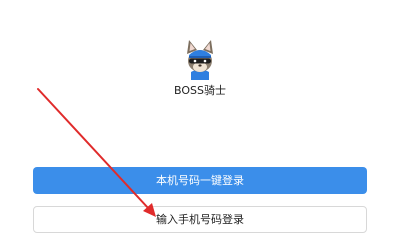 This screenshot has height=252, width=400. I want to click on app-name: BOSS骑士, so click(200, 90).